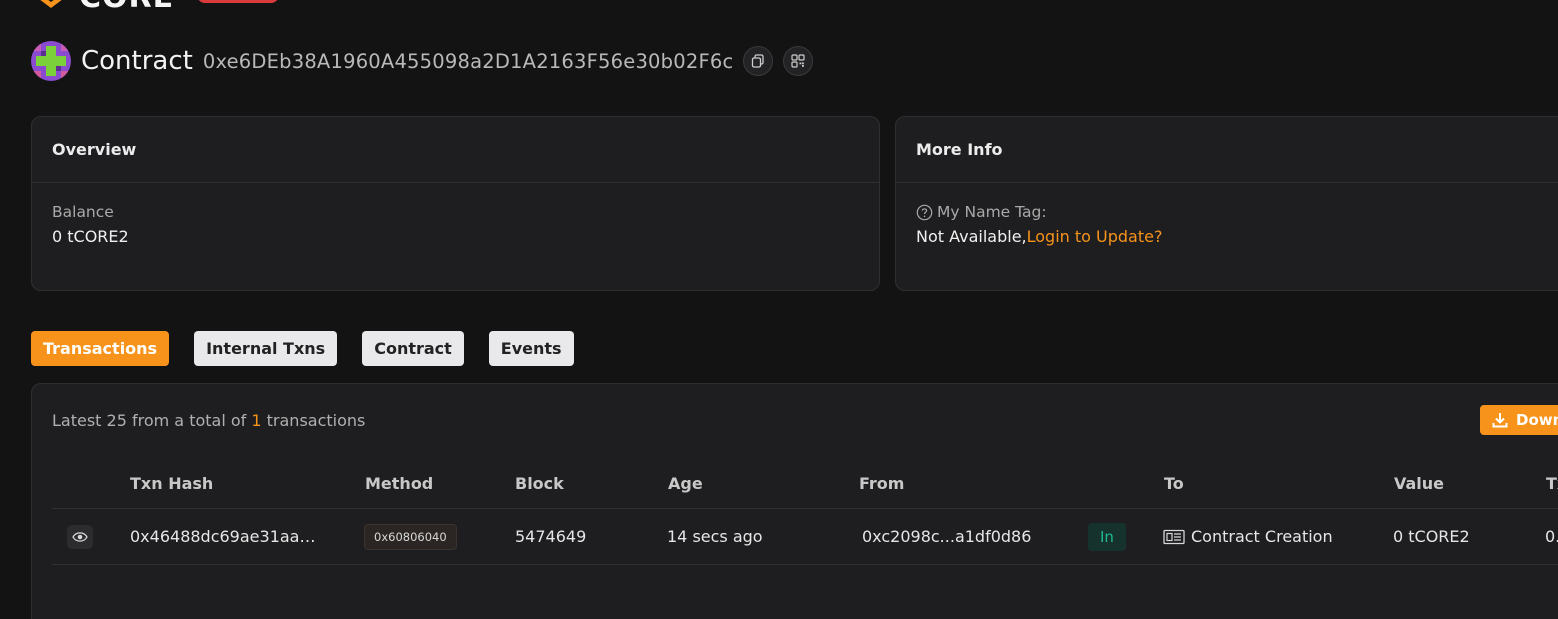  What do you see at coordinates (126, 7) in the screenshot?
I see `brand-logo-text: CORE` at bounding box center [126, 7].